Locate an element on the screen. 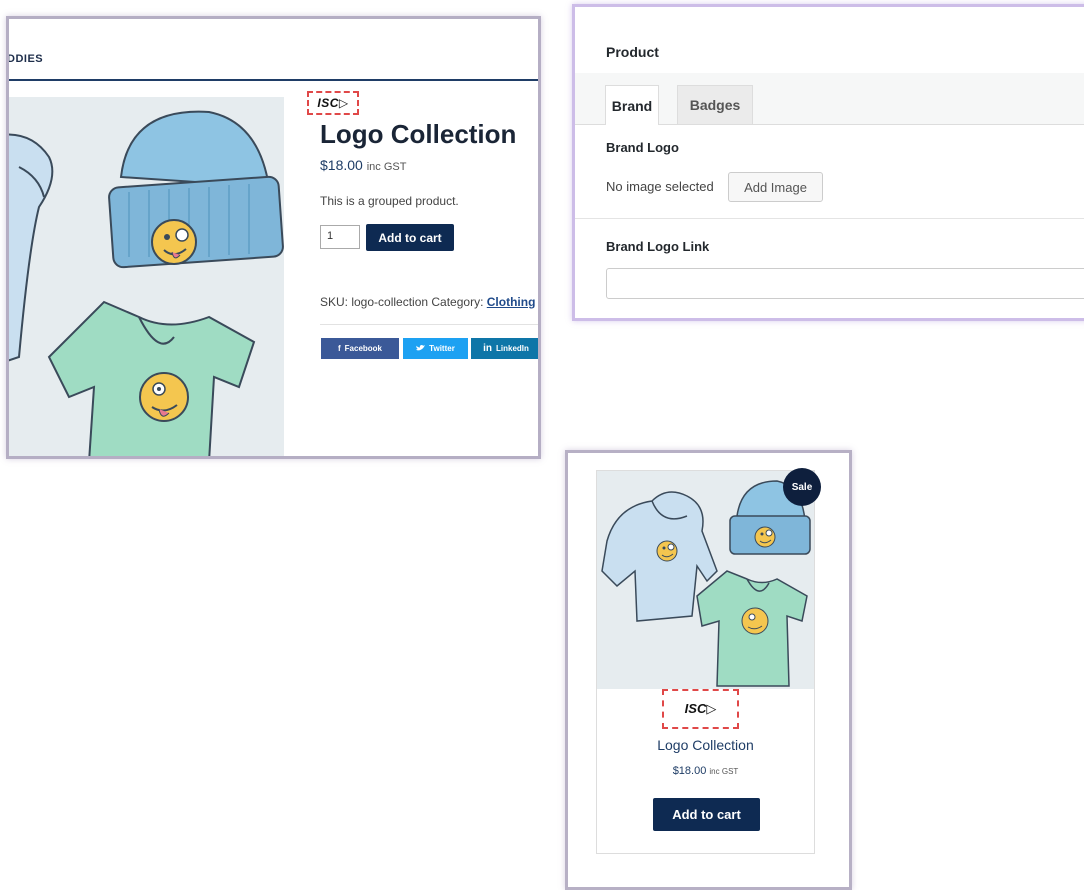 The image size is (1084, 890). tab-badges: Badges is located at coordinates (715, 104).